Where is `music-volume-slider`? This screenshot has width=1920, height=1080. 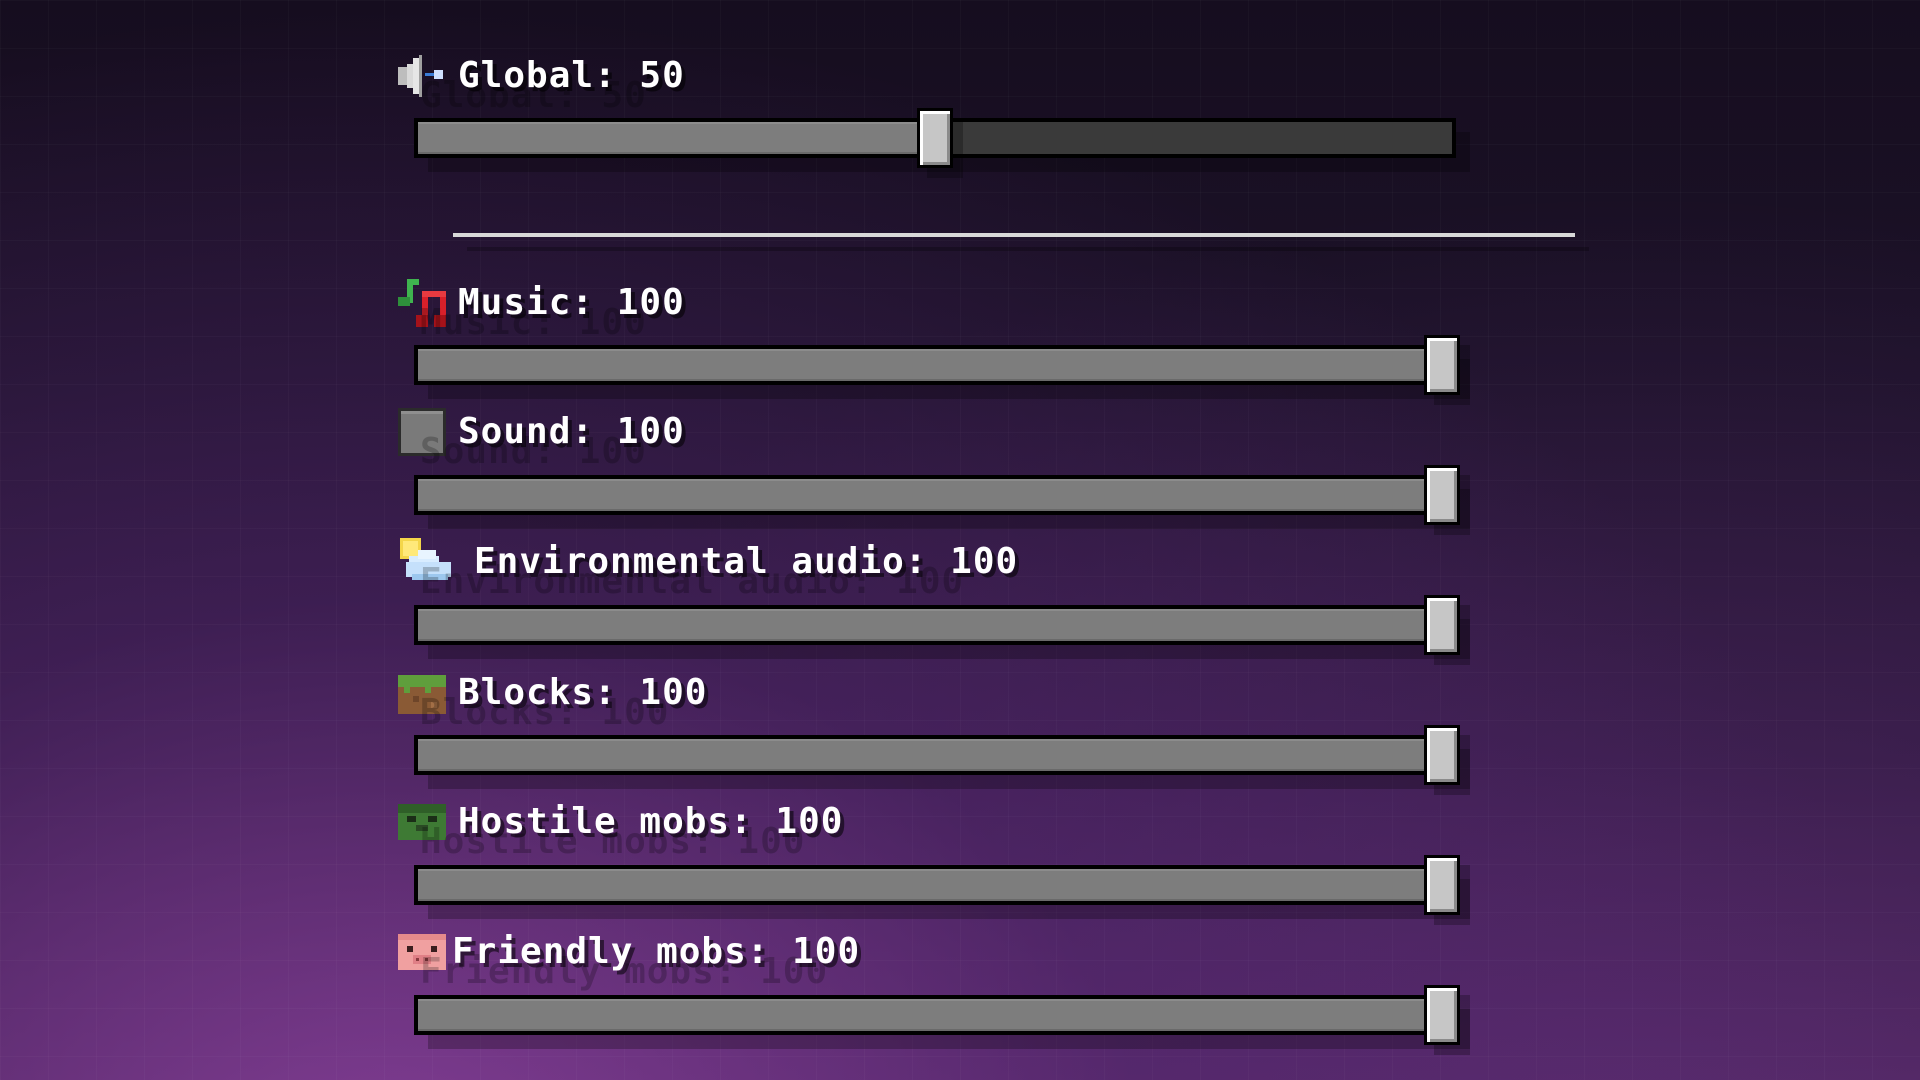 music-volume-slider is located at coordinates (937, 365).